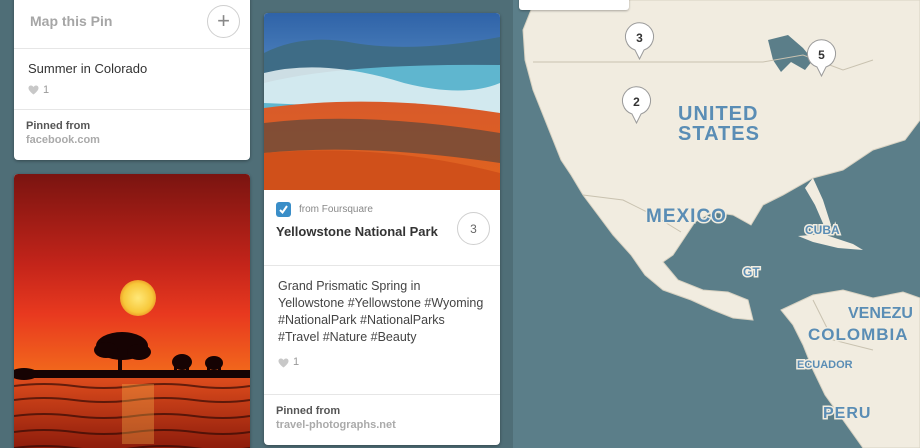 This screenshot has width=920, height=448. What do you see at coordinates (686, 216) in the screenshot?
I see `label-mexico: MEXICO` at bounding box center [686, 216].